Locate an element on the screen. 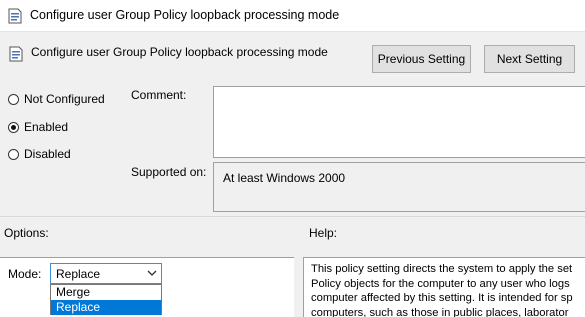 This screenshot has width=585, height=317. mode-select-value: Replace is located at coordinates (78, 273).